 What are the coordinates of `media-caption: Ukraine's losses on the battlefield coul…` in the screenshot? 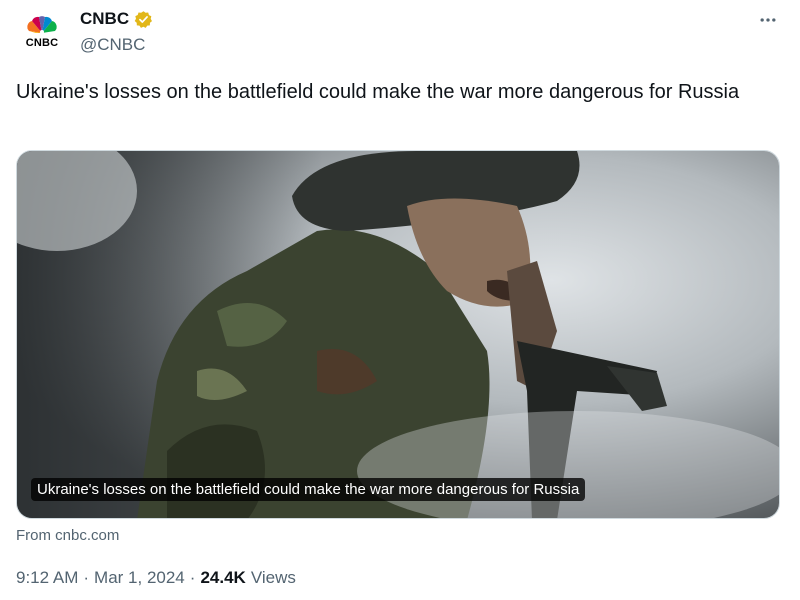 It's located at (308, 489).